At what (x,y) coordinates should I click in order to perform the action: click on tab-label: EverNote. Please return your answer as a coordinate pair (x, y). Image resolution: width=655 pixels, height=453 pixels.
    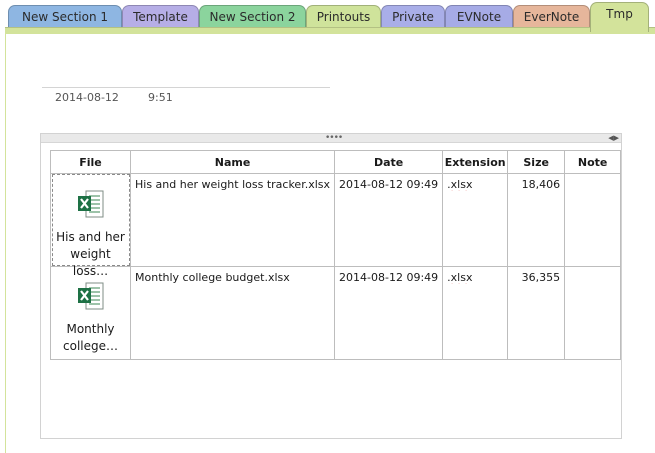
    Looking at the image, I should click on (551, 17).